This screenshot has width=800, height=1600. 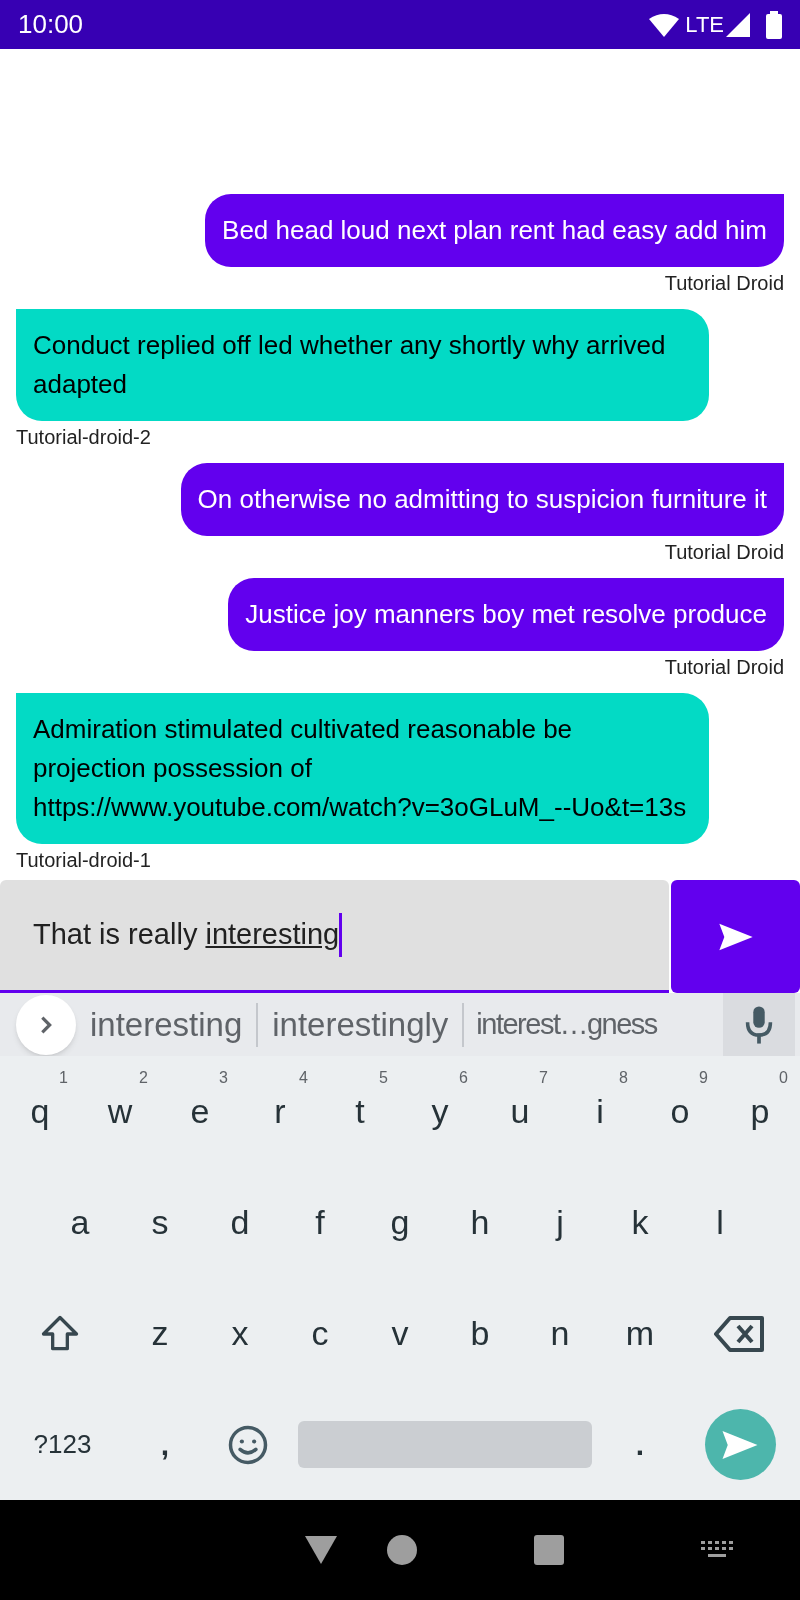 I want to click on key-hint: 5, so click(x=383, y=1078).